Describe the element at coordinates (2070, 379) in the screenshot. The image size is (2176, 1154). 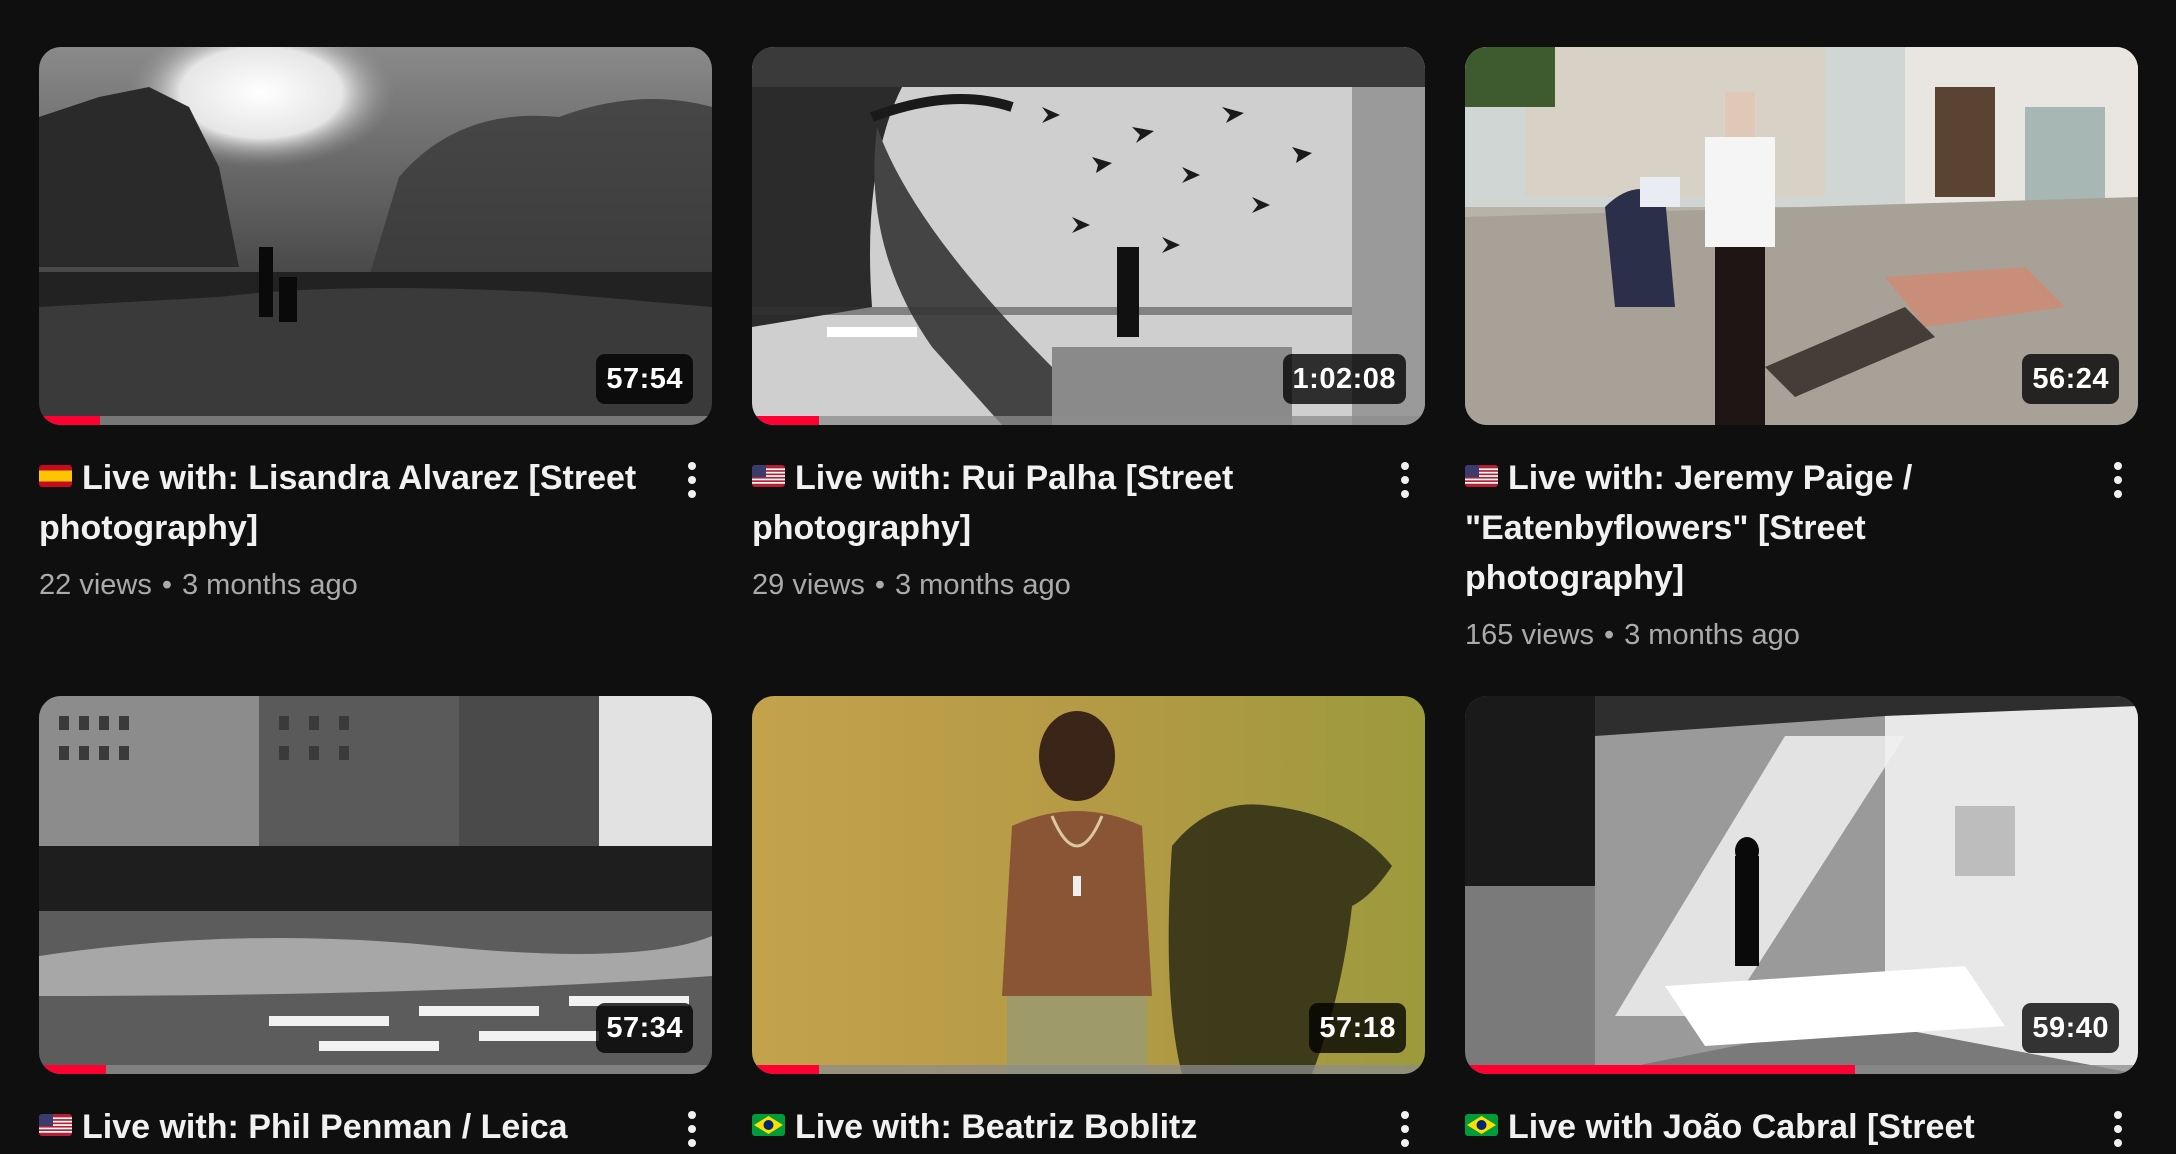
I see `duration-badge: 56:24` at that location.